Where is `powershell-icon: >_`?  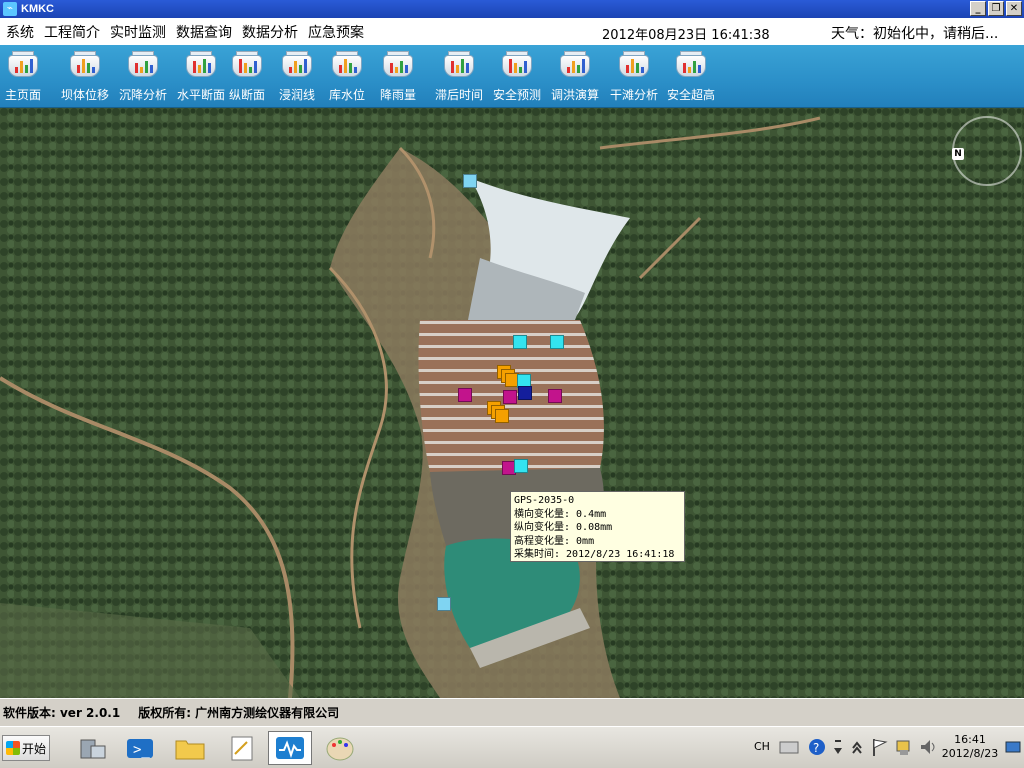 powershell-icon: >_ is located at coordinates (140, 748).